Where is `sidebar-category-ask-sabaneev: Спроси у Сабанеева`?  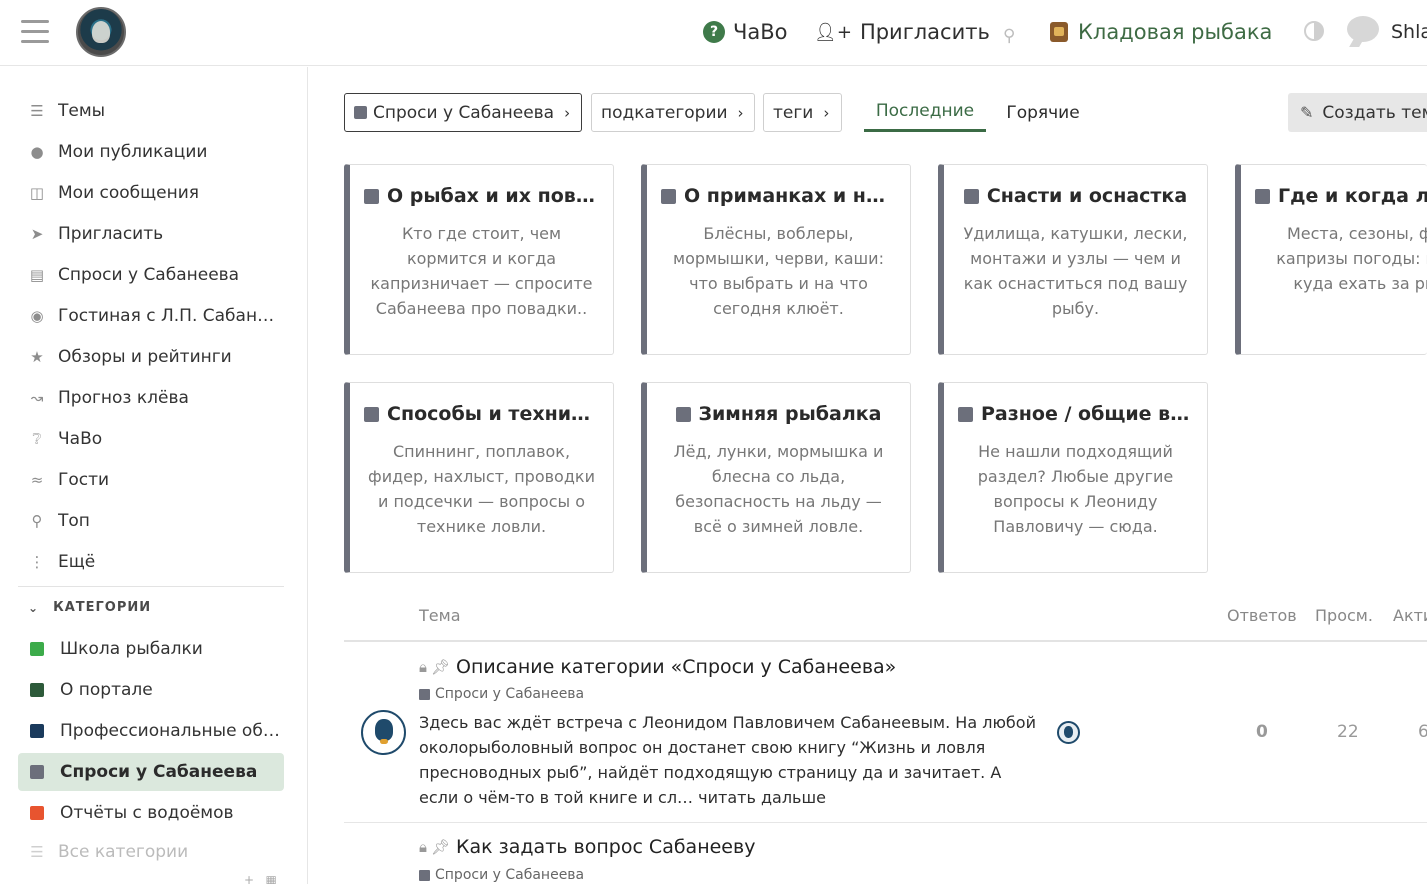
sidebar-category-ask-sabaneev: Спроси у Сабанеева is located at coordinates (151, 772).